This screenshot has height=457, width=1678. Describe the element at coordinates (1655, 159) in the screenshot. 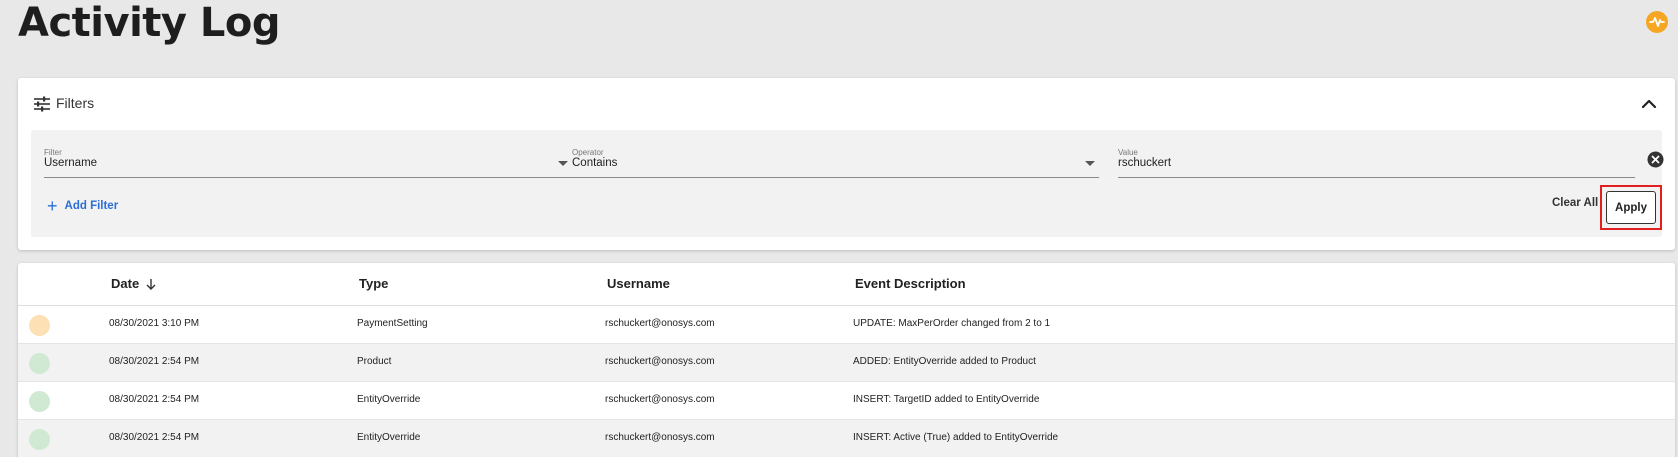

I see `remove-filter-close-icon` at that location.